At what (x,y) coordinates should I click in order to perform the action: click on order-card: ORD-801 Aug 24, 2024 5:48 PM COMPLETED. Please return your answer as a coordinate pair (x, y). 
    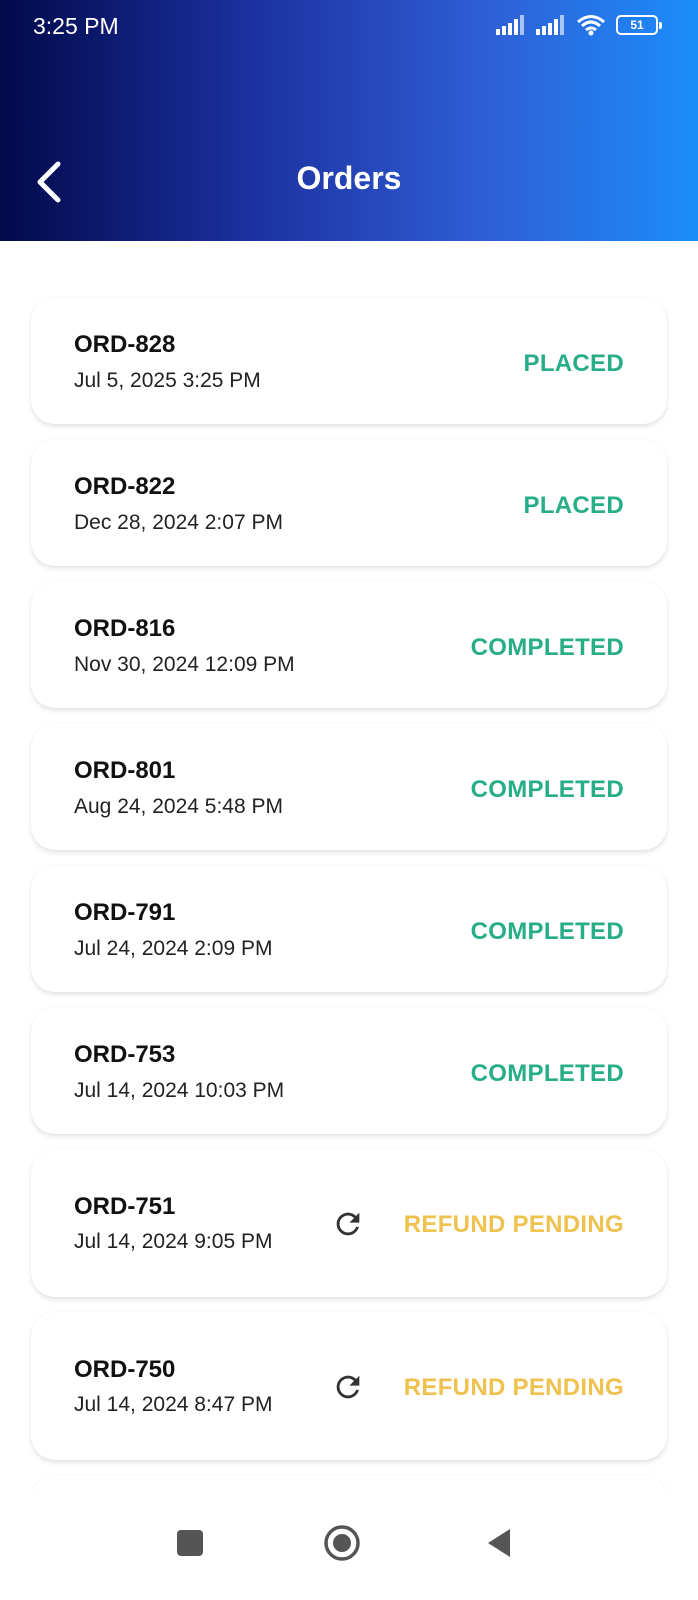
    Looking at the image, I should click on (349, 786).